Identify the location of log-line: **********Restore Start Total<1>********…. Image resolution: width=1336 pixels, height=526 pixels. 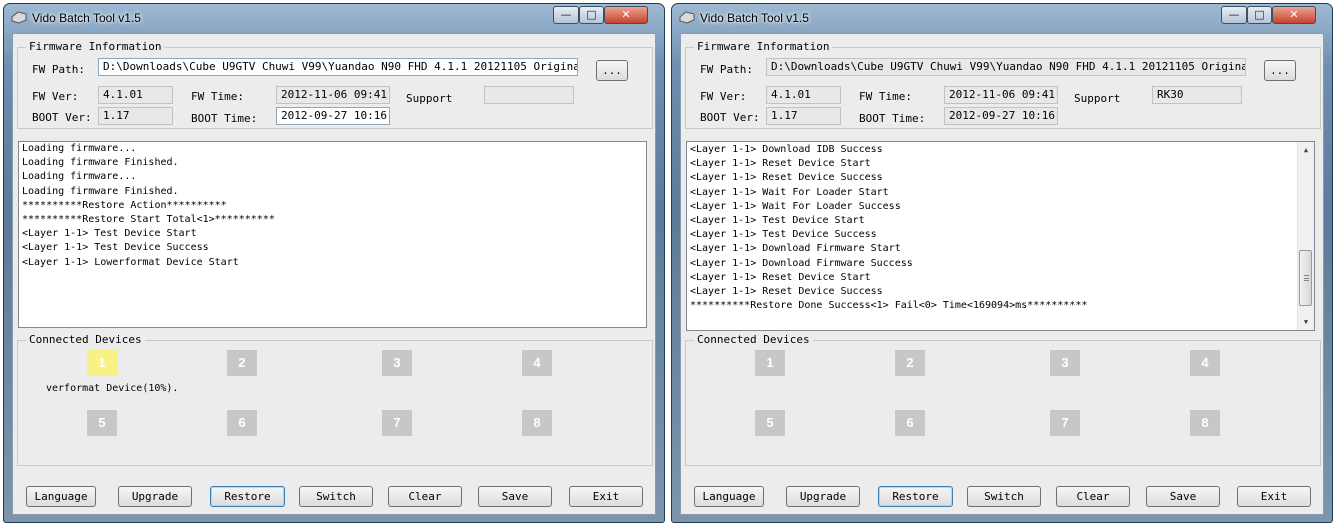
(148, 220).